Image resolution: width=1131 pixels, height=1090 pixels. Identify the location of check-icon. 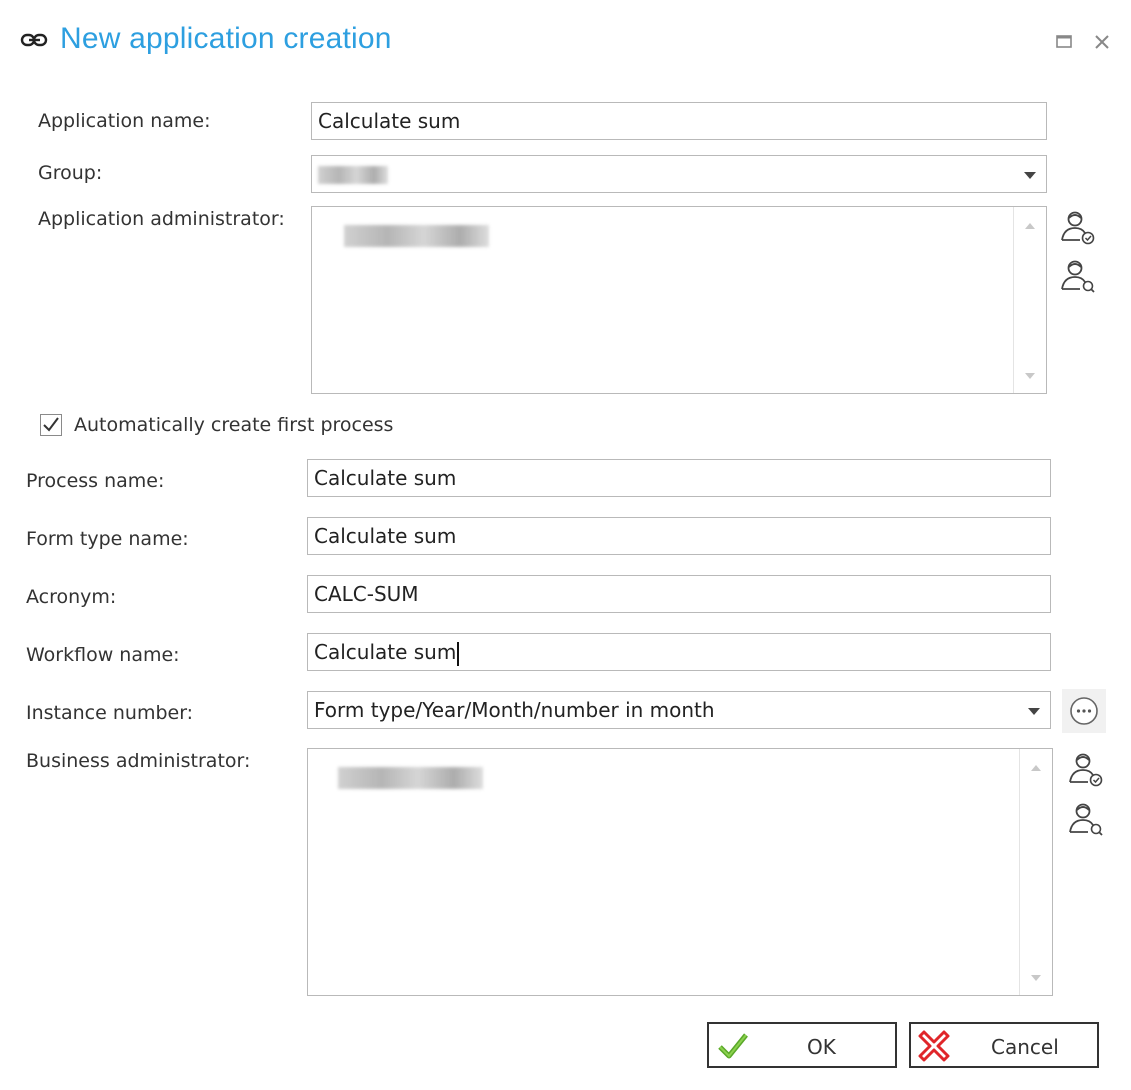
(733, 1046).